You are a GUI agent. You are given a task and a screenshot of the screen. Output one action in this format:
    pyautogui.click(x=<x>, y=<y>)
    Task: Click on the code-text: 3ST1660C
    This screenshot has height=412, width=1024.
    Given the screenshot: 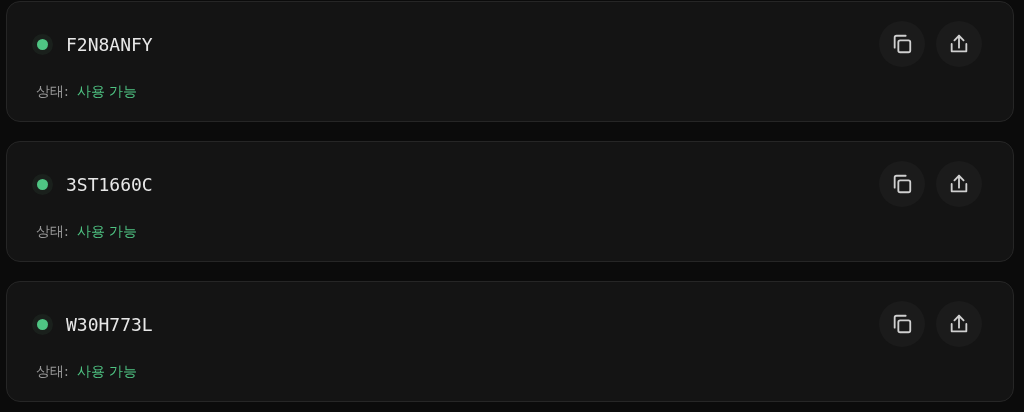 What is the action you would take?
    pyautogui.click(x=109, y=184)
    